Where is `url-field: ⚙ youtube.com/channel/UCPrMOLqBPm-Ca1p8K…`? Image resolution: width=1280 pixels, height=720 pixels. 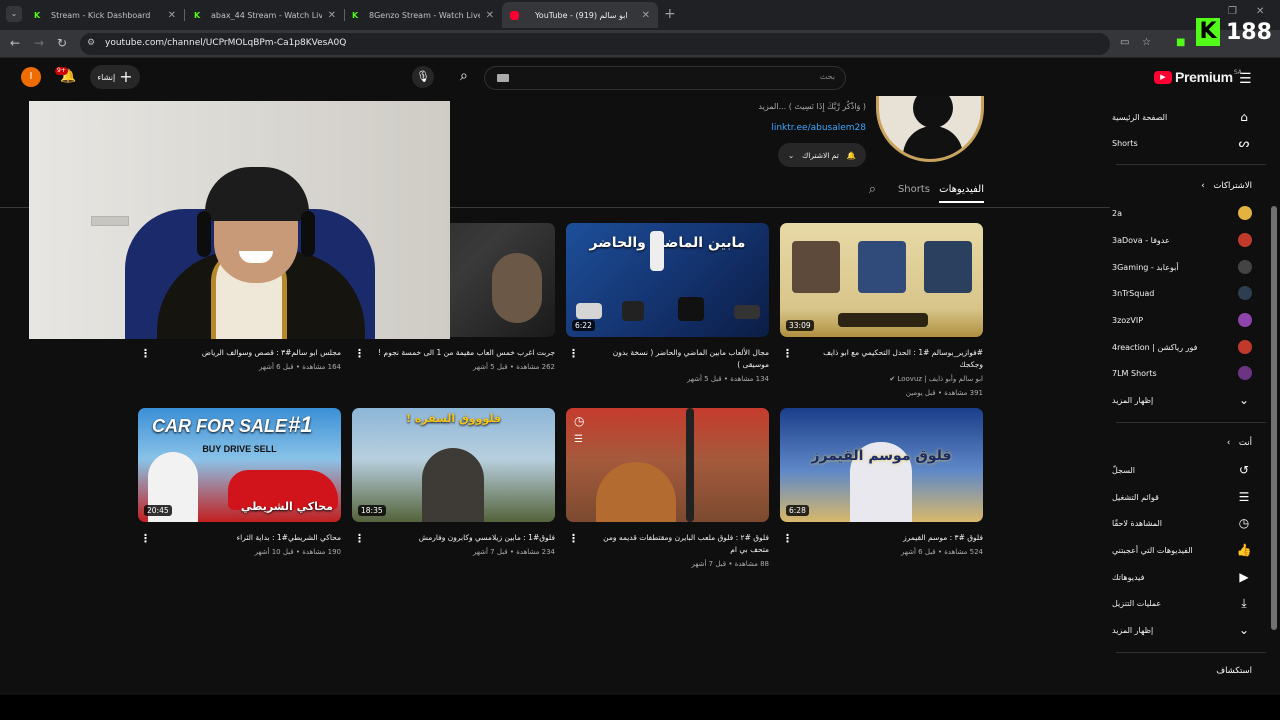
url-field: ⚙ youtube.com/channel/UCPrMOLqBPm-Ca1p8K… is located at coordinates (595, 44).